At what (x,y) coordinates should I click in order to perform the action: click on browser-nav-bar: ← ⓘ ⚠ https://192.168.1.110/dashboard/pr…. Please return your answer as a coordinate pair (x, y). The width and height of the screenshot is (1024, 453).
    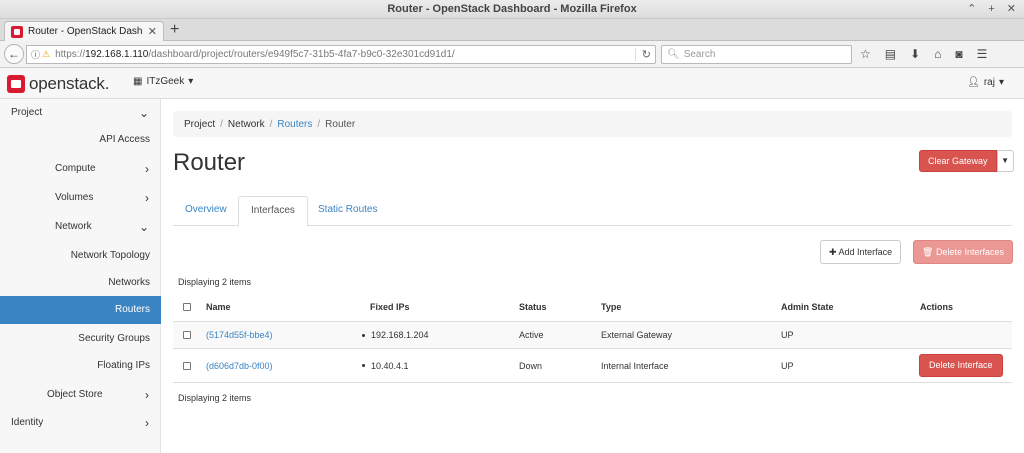
    Looking at the image, I should click on (512, 54).